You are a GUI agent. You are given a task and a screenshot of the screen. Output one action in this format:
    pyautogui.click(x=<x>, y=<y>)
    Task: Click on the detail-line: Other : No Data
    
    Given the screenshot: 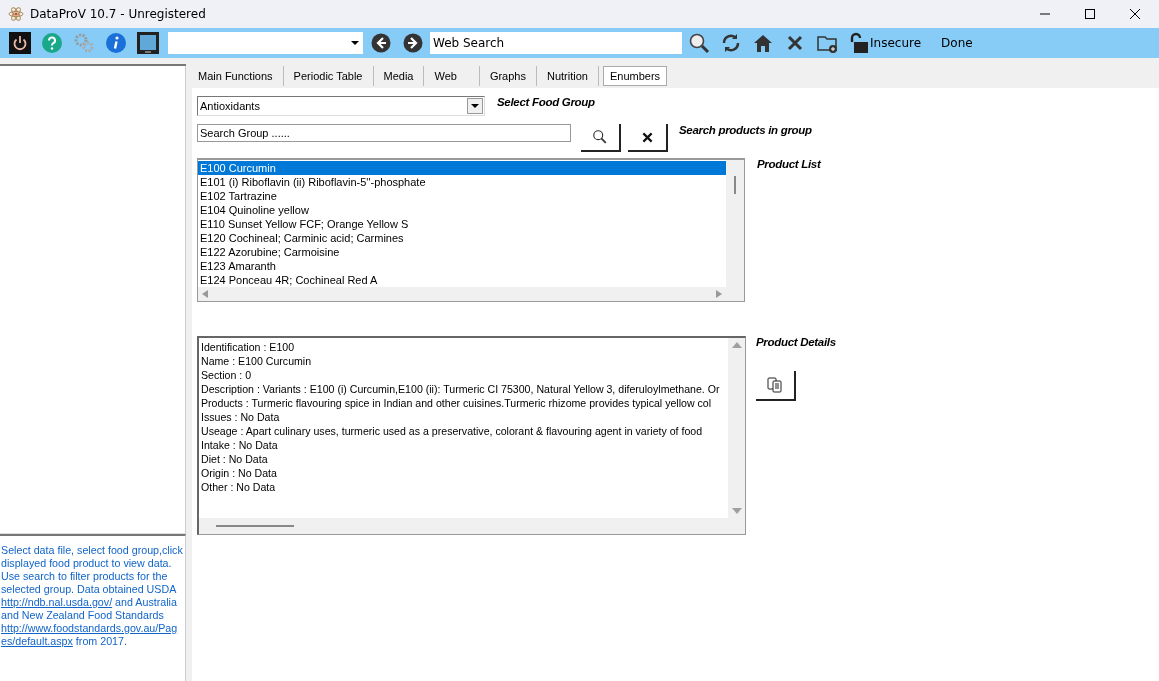 What is the action you would take?
    pyautogui.click(x=239, y=487)
    